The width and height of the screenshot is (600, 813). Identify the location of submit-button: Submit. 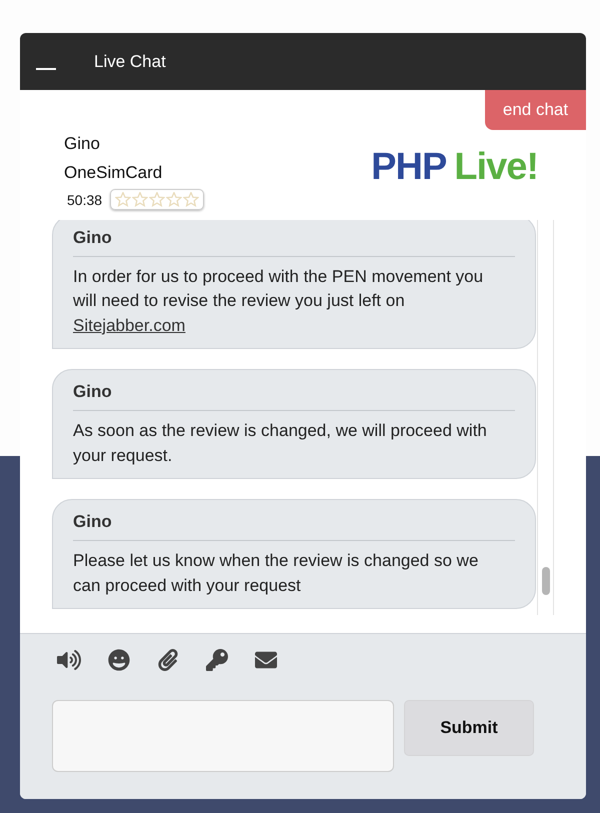
(469, 728).